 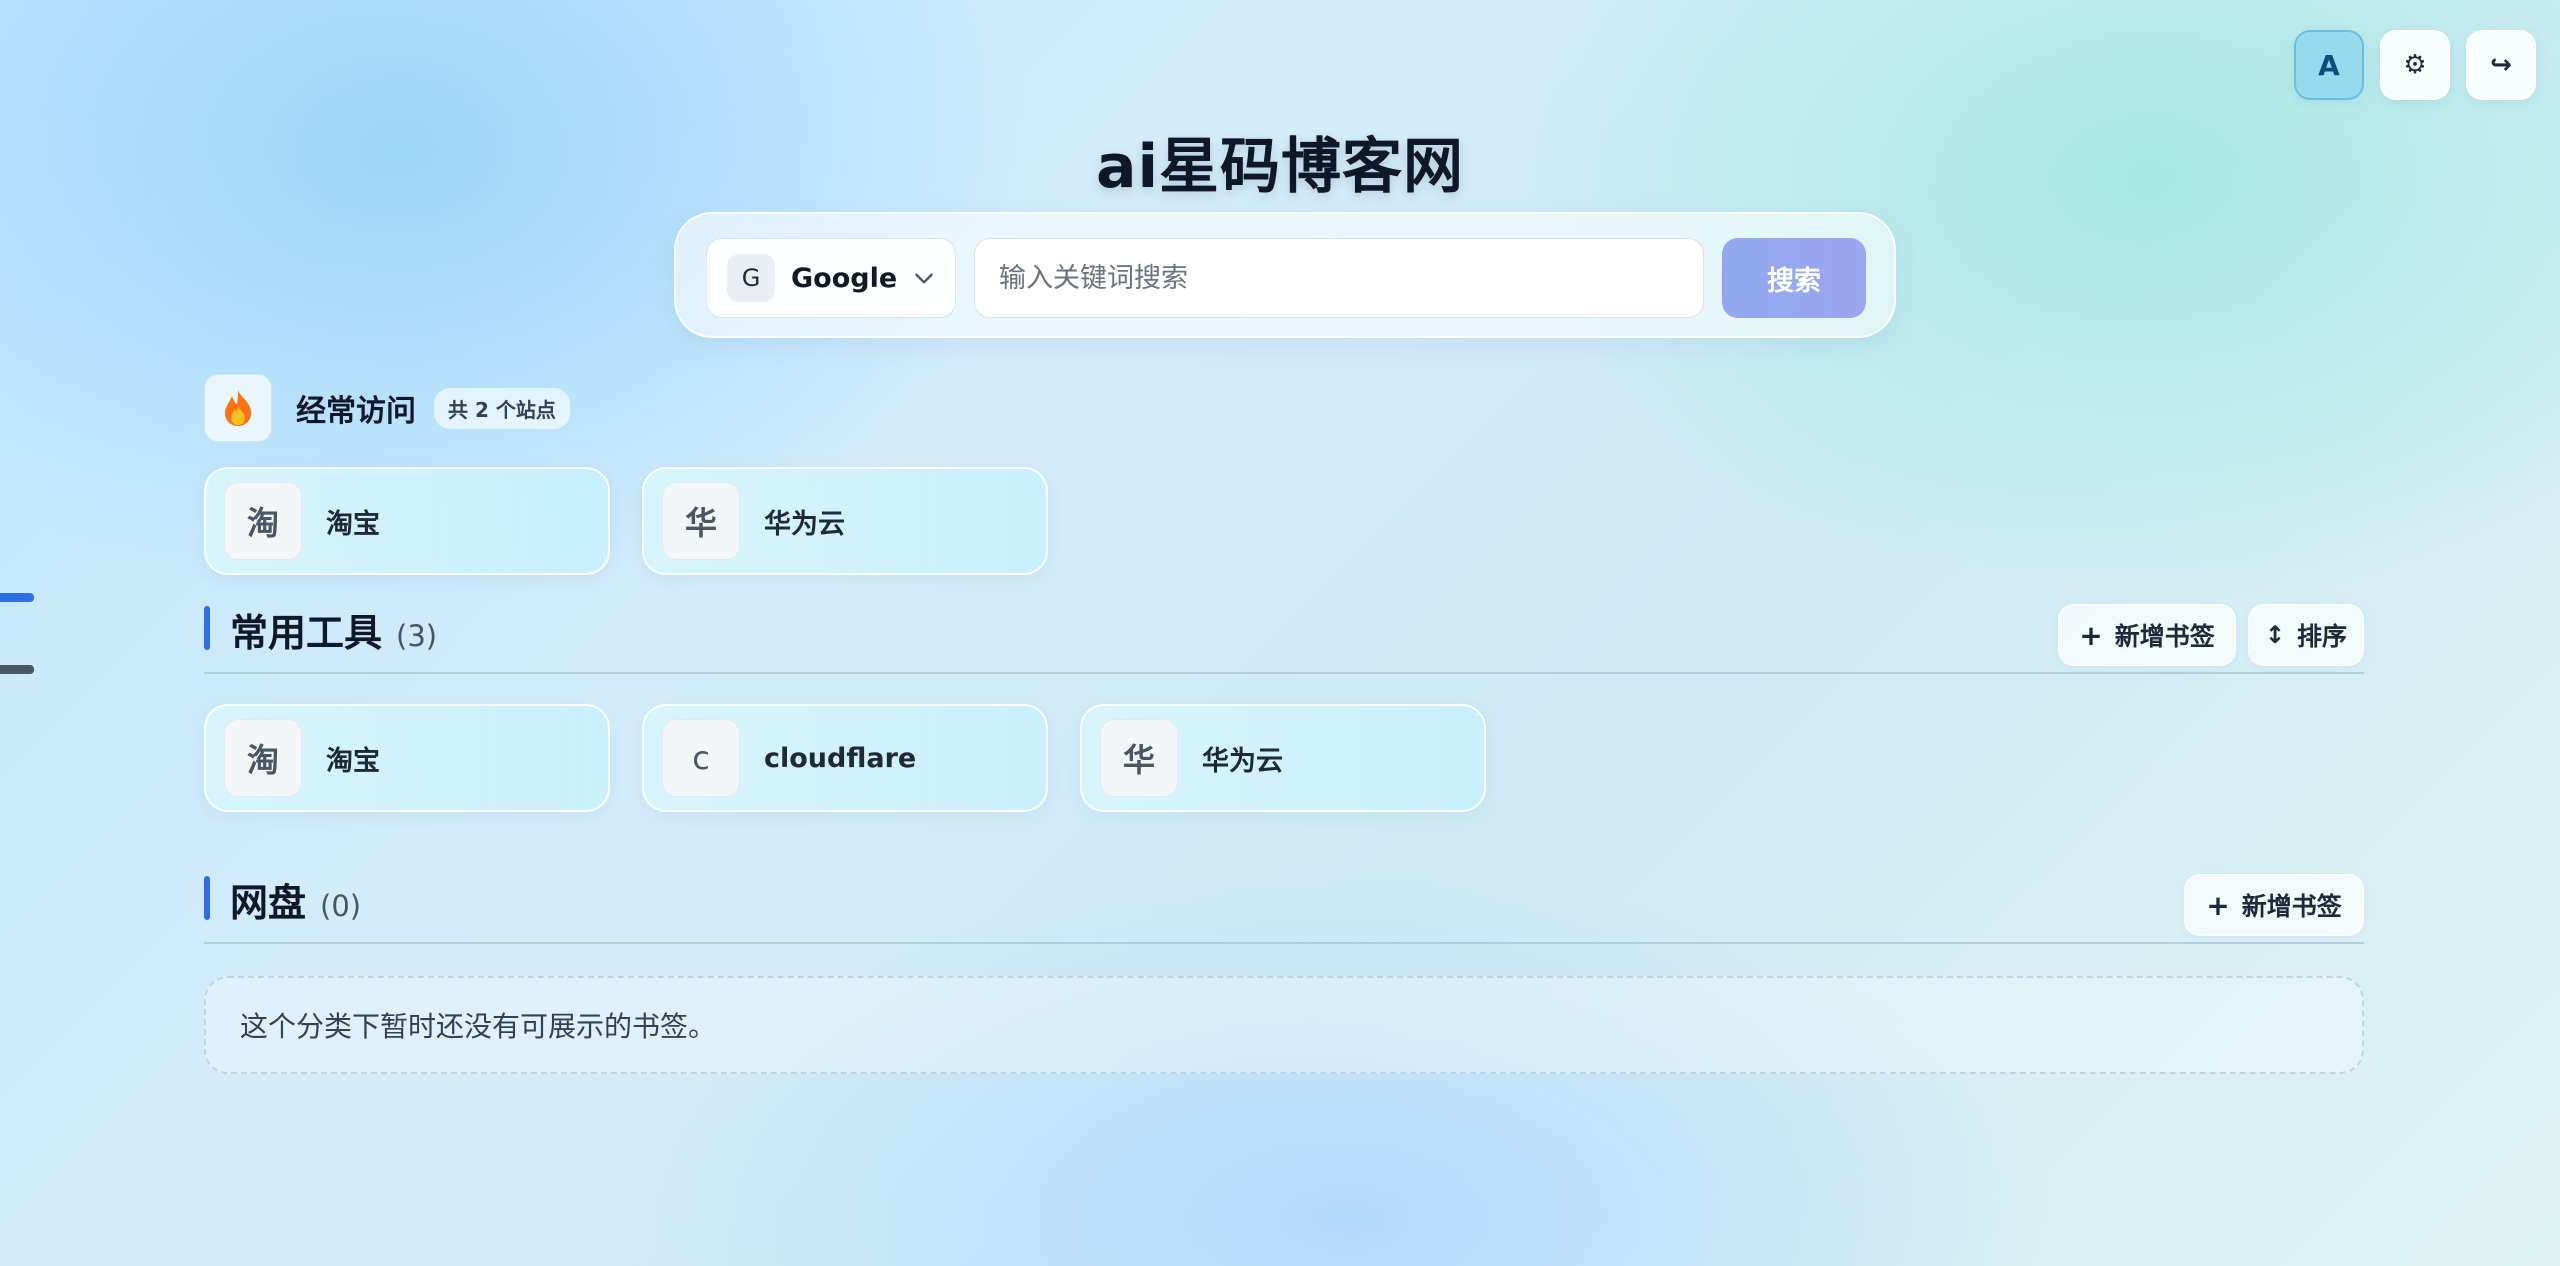 I want to click on user-avatar-button: A, so click(x=2329, y=65).